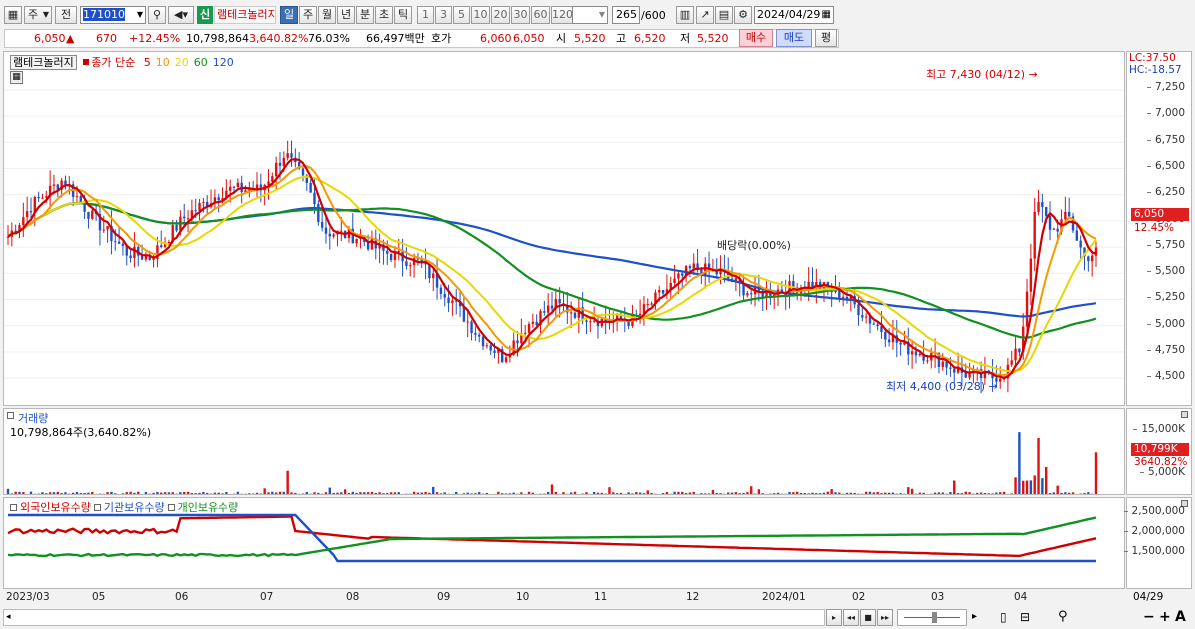 The height and width of the screenshot is (629, 1195). I want to click on sell-button: 매도, so click(794, 38).